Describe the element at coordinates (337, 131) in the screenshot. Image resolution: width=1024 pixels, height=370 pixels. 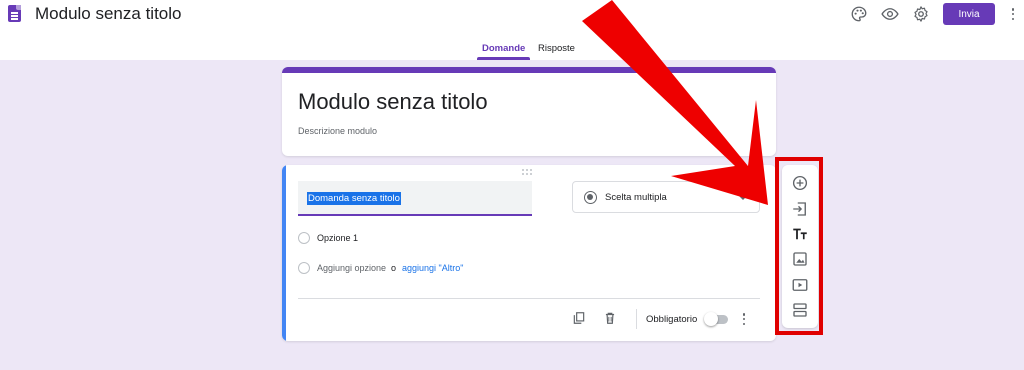
I see `form-description-field: Descrizione modulo` at that location.